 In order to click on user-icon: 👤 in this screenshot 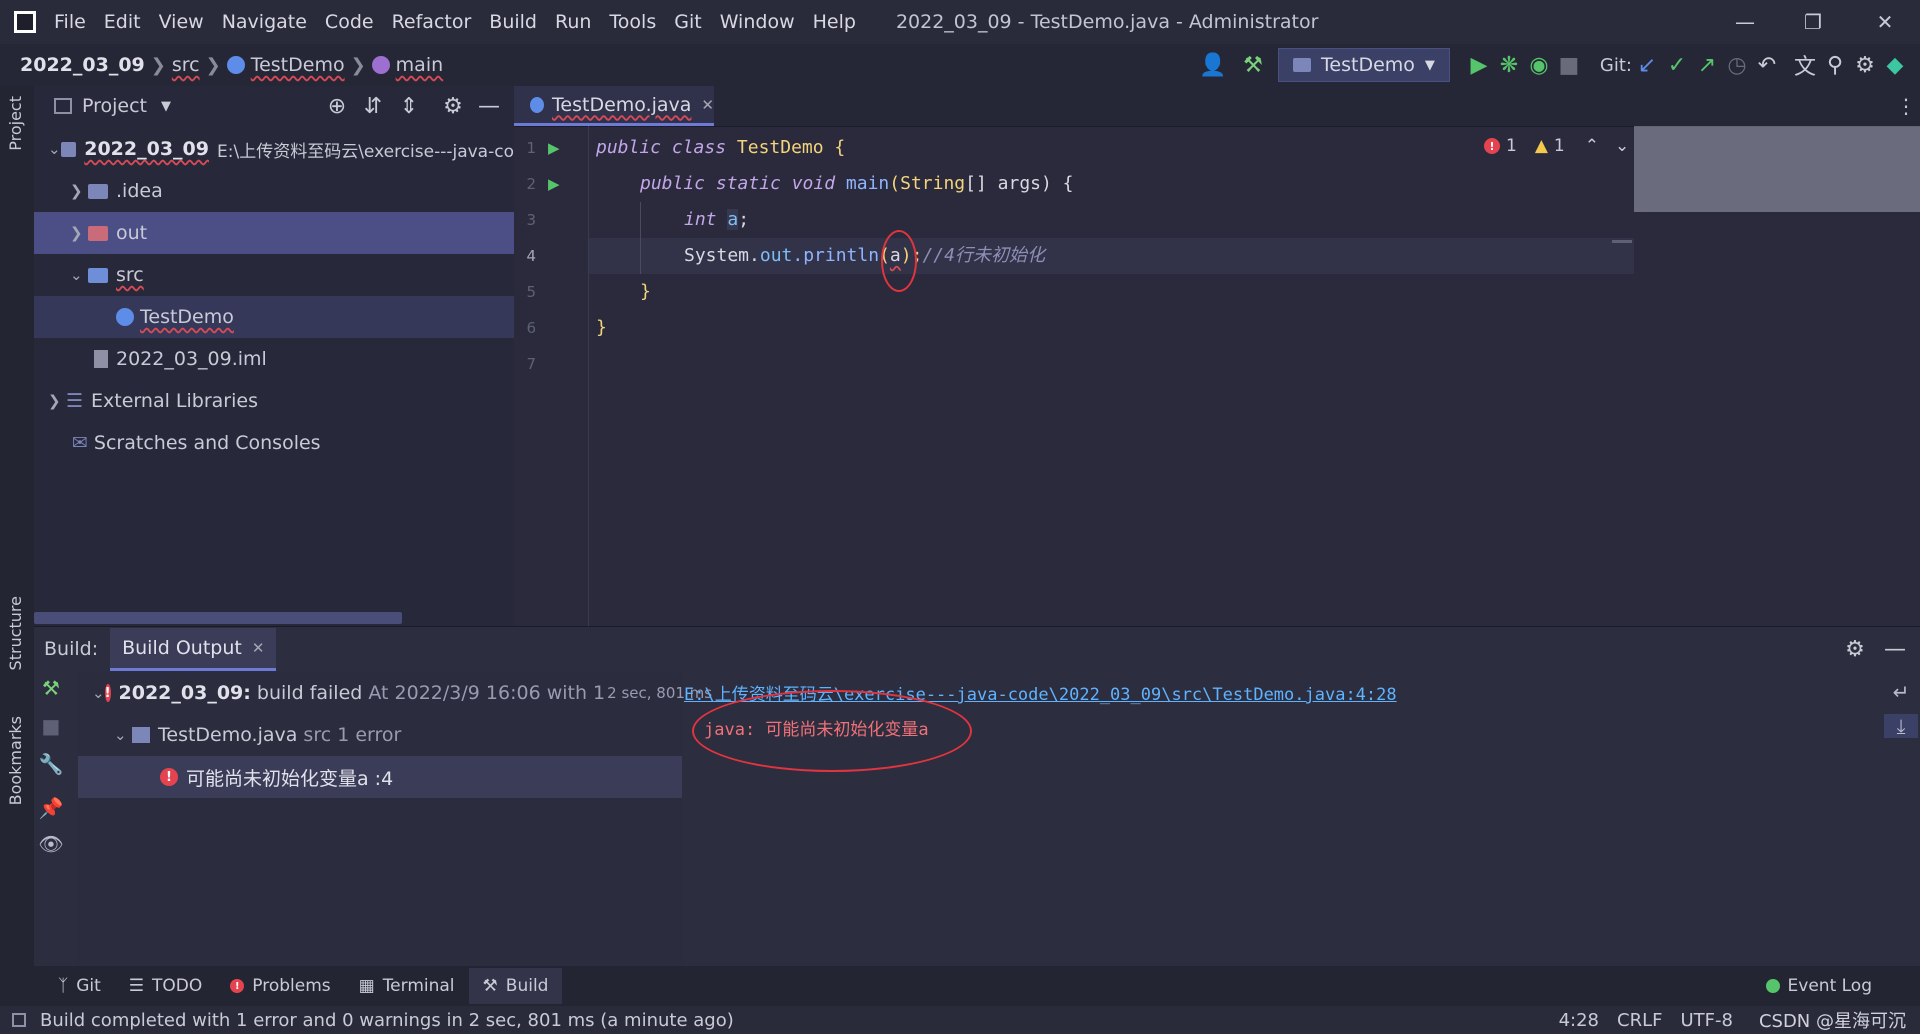, I will do `click(1213, 65)`.